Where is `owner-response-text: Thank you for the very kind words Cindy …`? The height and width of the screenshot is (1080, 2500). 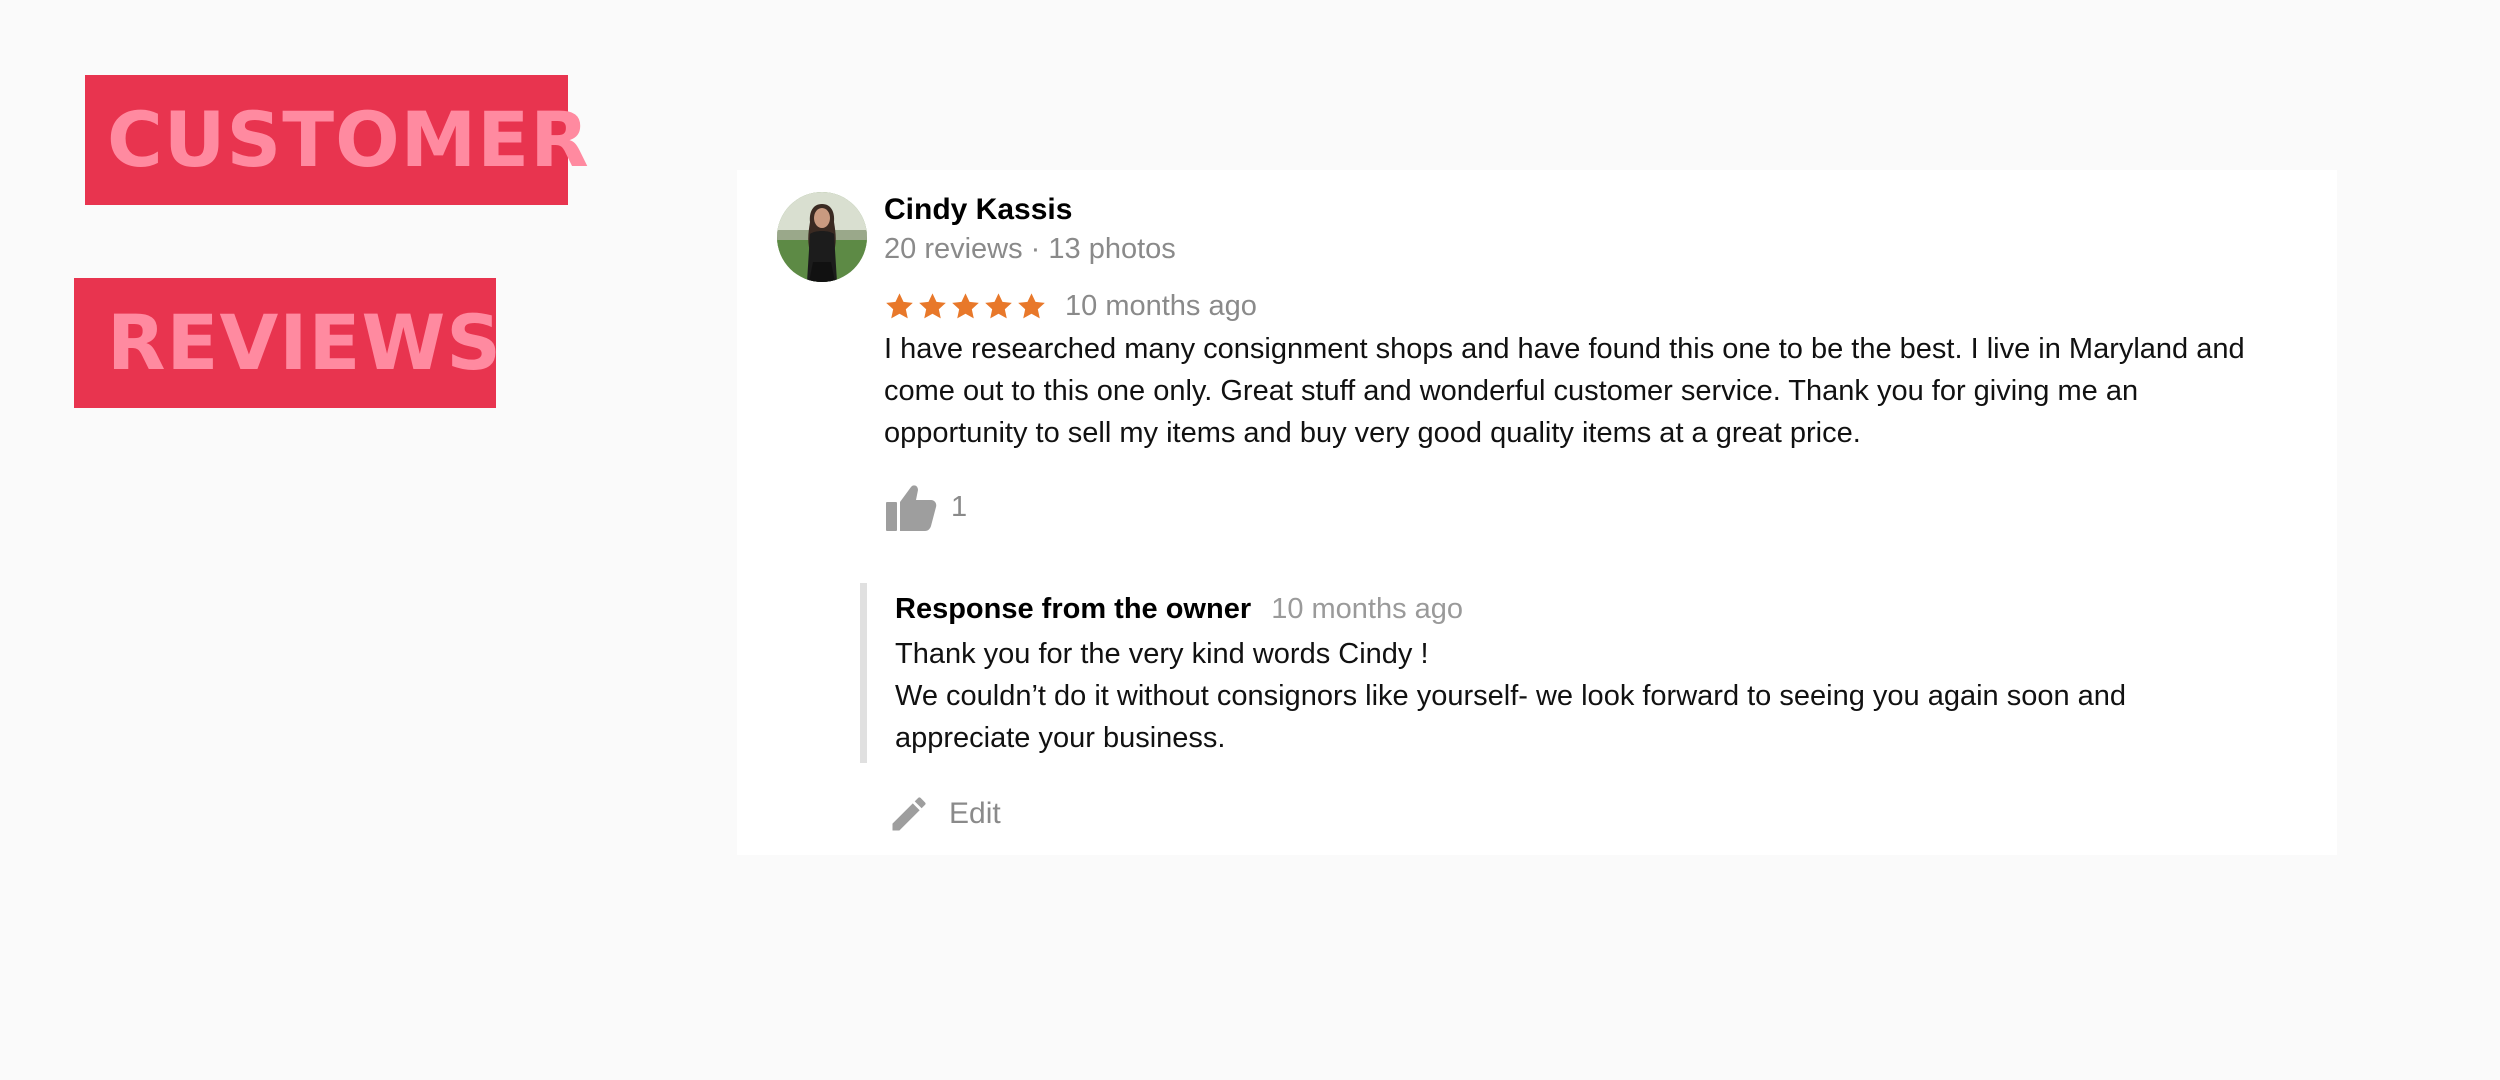
owner-response-text: Thank you for the very kind words Cindy … is located at coordinates (1511, 696).